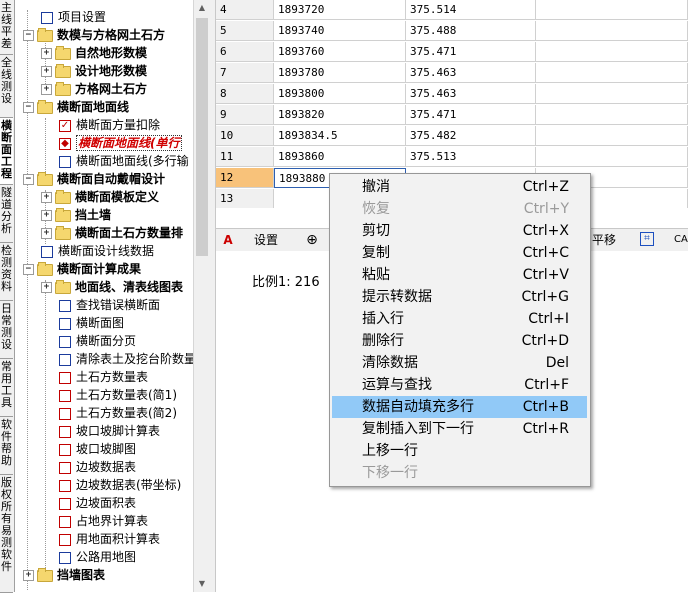  I want to click on table-row: 4 1893720 375.514, so click(452, 10).